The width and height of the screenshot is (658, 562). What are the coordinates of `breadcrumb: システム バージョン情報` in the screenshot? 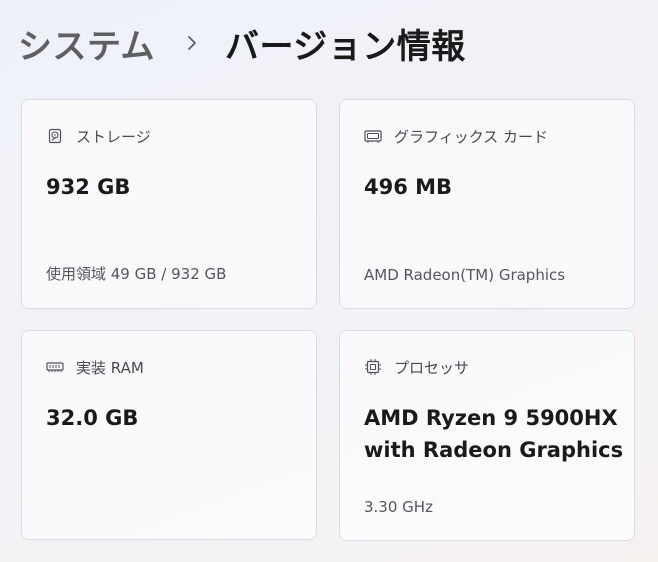 It's located at (242, 43).